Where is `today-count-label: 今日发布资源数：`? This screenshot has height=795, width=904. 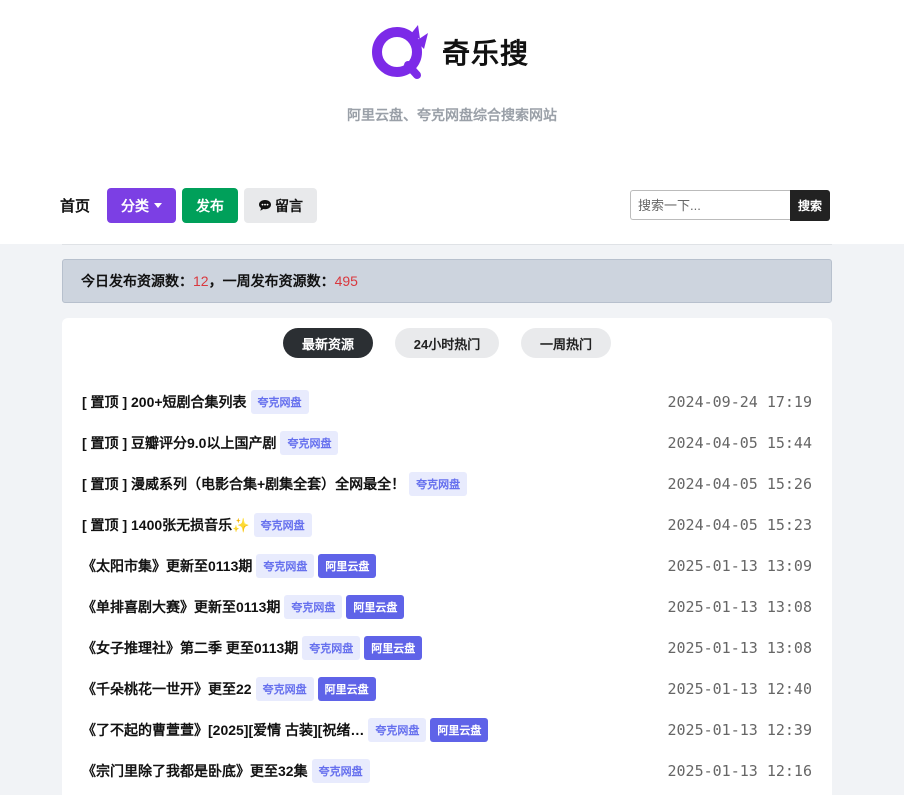
today-count-label: 今日发布资源数： is located at coordinates (137, 281).